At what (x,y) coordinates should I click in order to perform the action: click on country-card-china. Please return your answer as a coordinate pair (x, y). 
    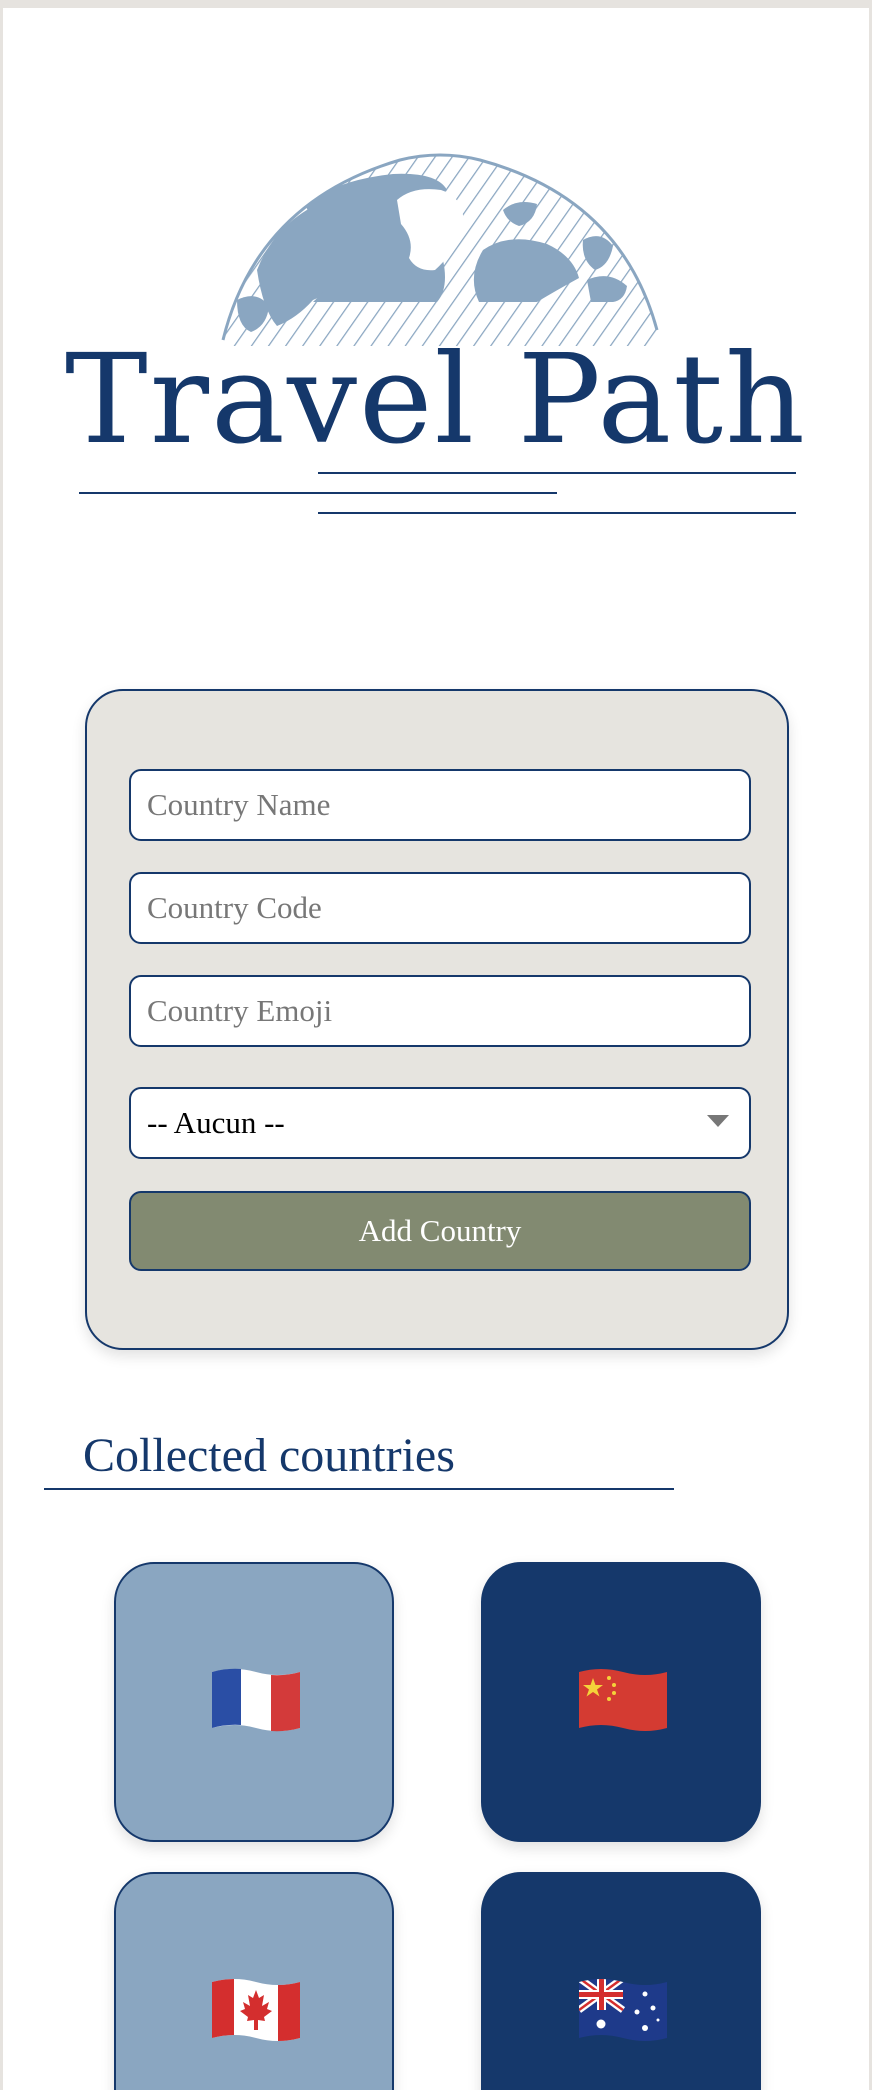
    Looking at the image, I should click on (621, 1702).